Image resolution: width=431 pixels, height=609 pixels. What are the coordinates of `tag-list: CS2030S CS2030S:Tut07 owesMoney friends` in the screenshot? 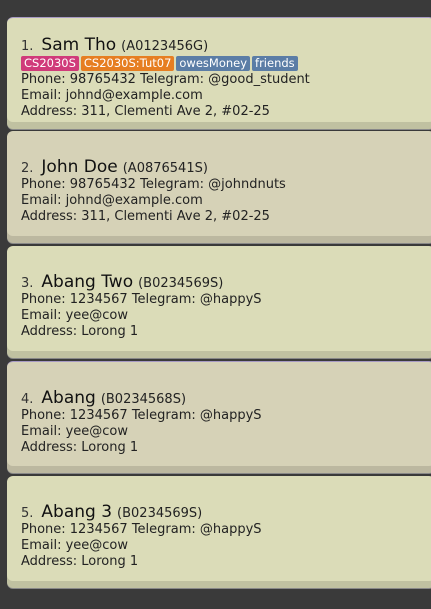 It's located at (226, 64).